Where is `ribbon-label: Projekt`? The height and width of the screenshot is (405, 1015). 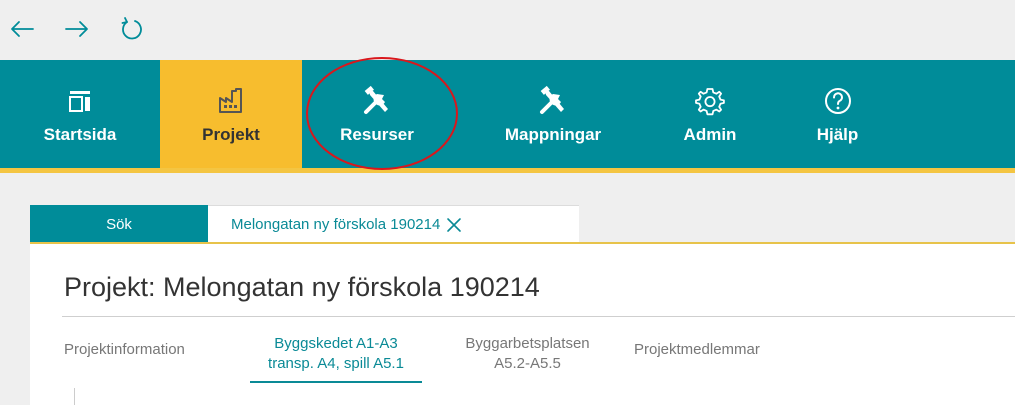
ribbon-label: Projekt is located at coordinates (231, 134).